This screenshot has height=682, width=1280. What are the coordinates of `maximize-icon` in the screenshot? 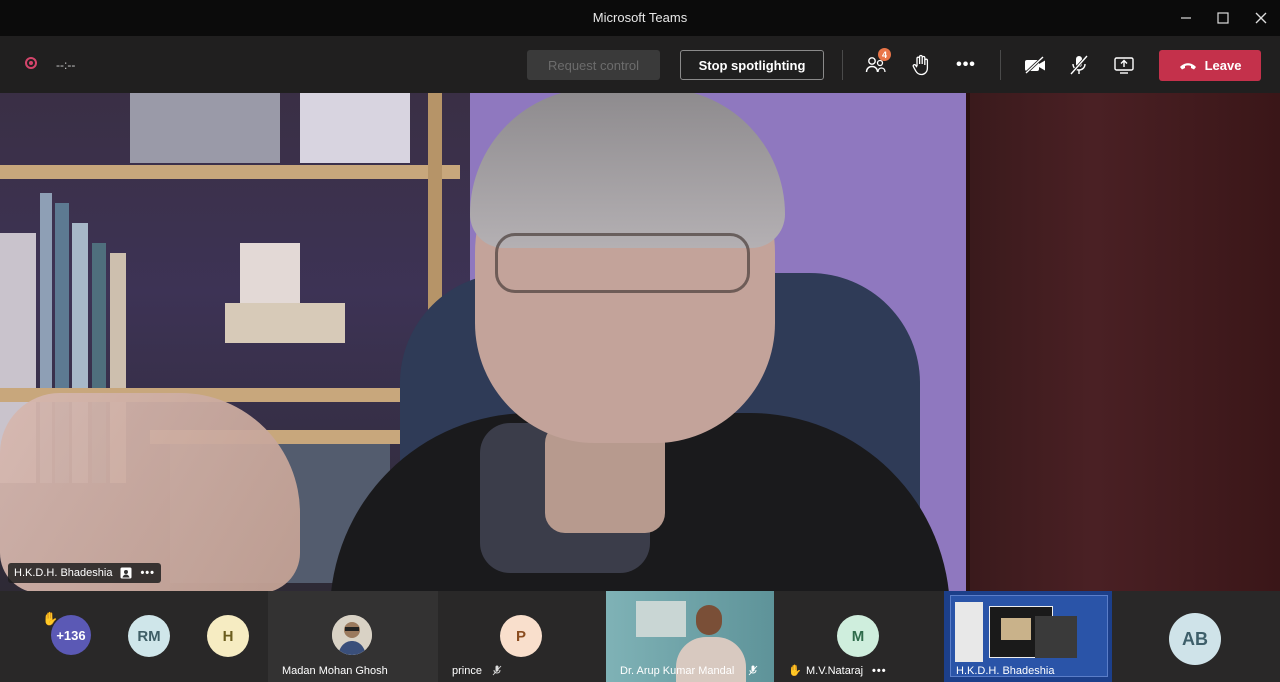 It's located at (1223, 18).